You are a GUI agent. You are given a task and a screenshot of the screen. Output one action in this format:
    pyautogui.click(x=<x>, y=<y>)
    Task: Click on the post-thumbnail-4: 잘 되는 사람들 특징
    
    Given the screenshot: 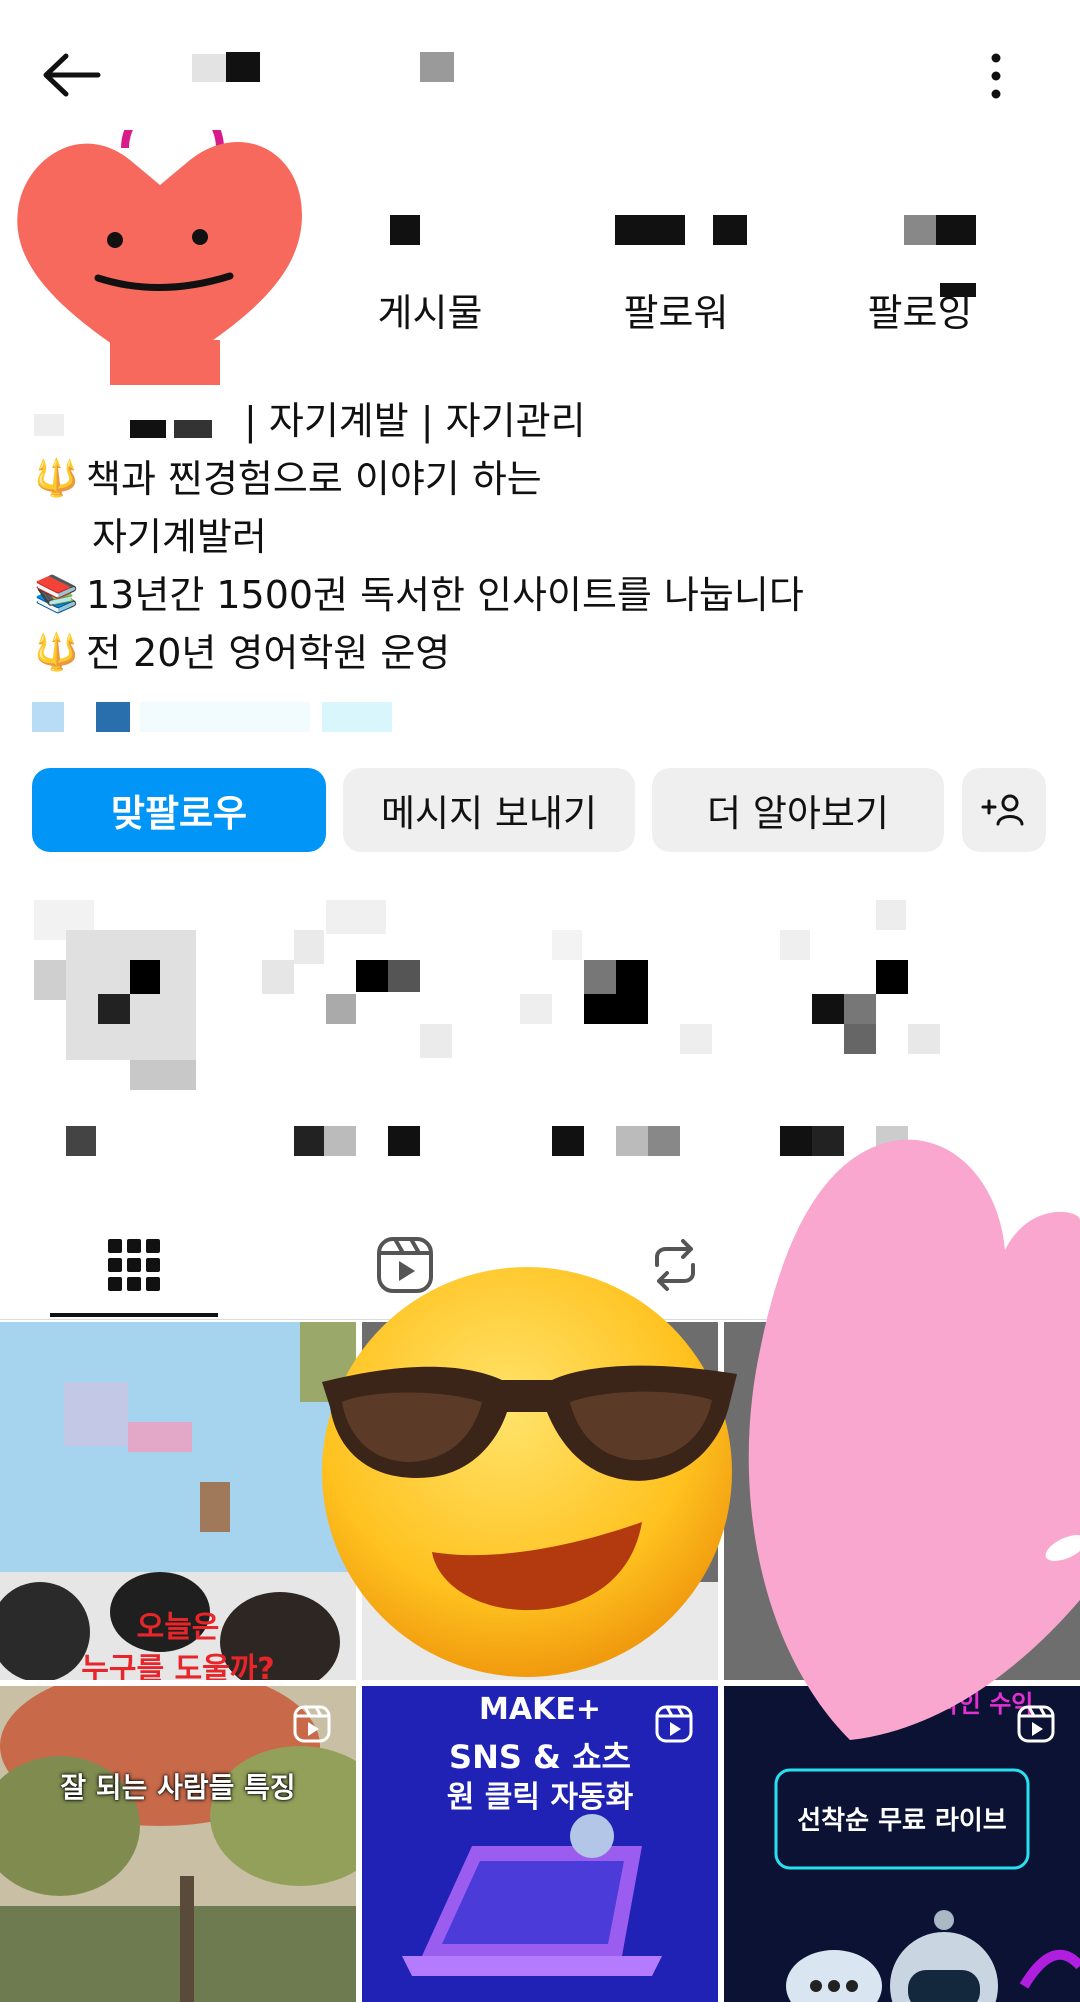 What is the action you would take?
    pyautogui.click(x=178, y=1844)
    